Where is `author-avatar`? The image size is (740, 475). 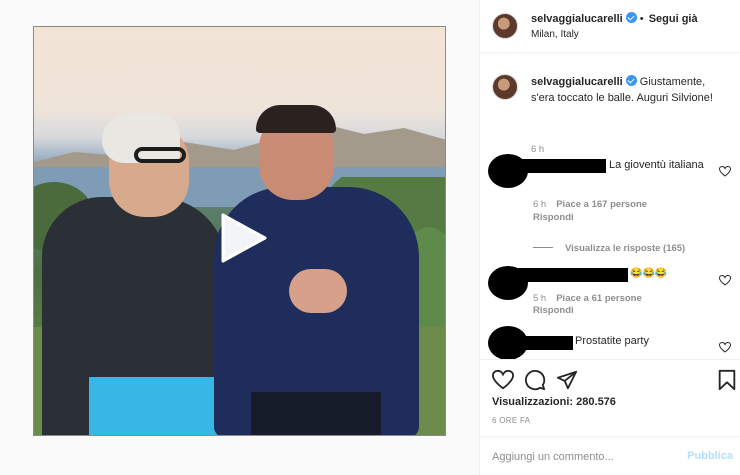
author-avatar is located at coordinates (505, 26).